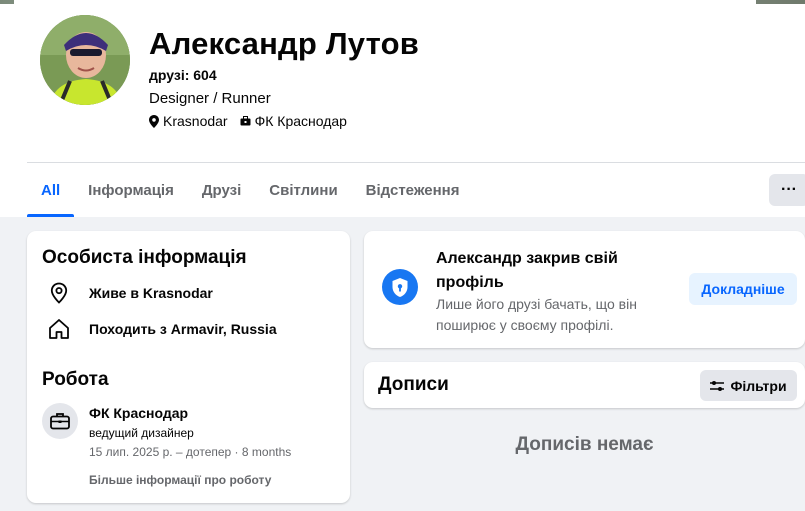 The width and height of the screenshot is (805, 511). I want to click on tab-info: Інформація, so click(131, 190).